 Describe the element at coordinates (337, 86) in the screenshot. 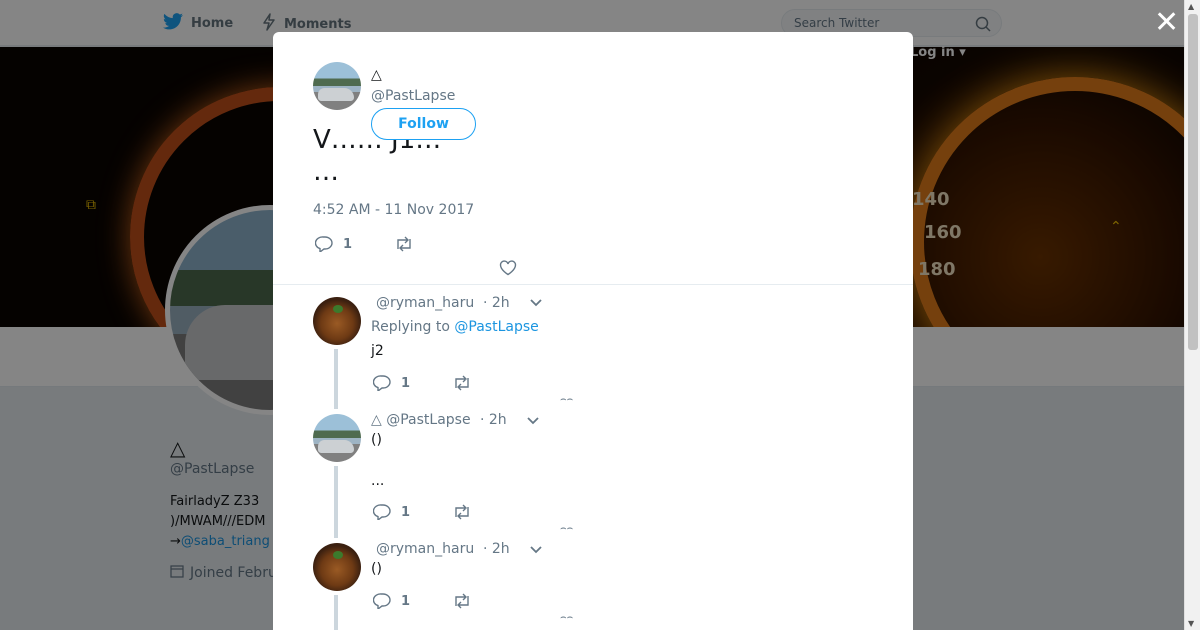

I see `author-avatar` at that location.